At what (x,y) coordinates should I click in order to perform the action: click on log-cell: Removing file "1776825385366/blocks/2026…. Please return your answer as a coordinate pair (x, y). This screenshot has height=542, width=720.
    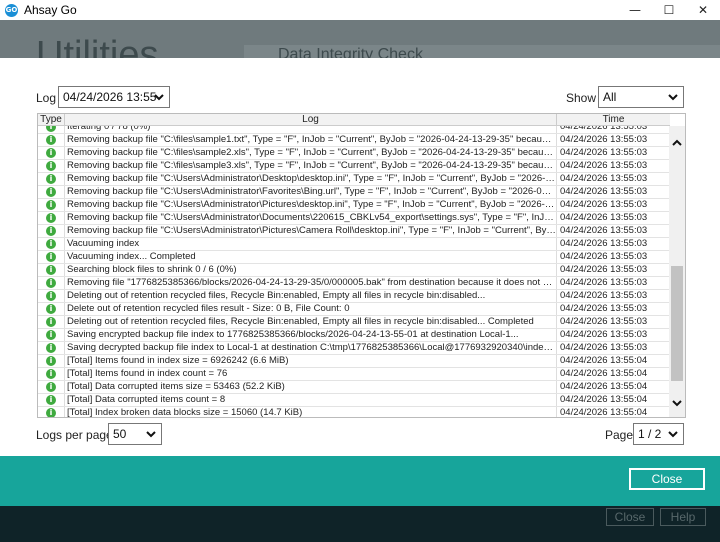
    Looking at the image, I should click on (312, 283).